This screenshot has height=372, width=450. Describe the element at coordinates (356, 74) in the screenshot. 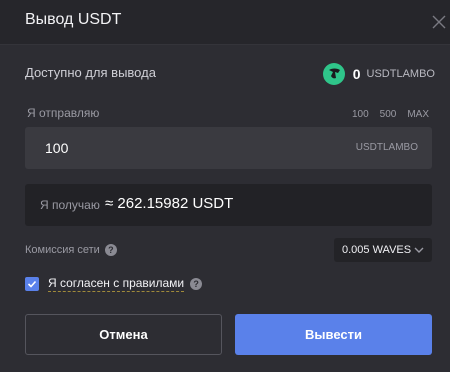

I see `available-amount: 0` at that location.